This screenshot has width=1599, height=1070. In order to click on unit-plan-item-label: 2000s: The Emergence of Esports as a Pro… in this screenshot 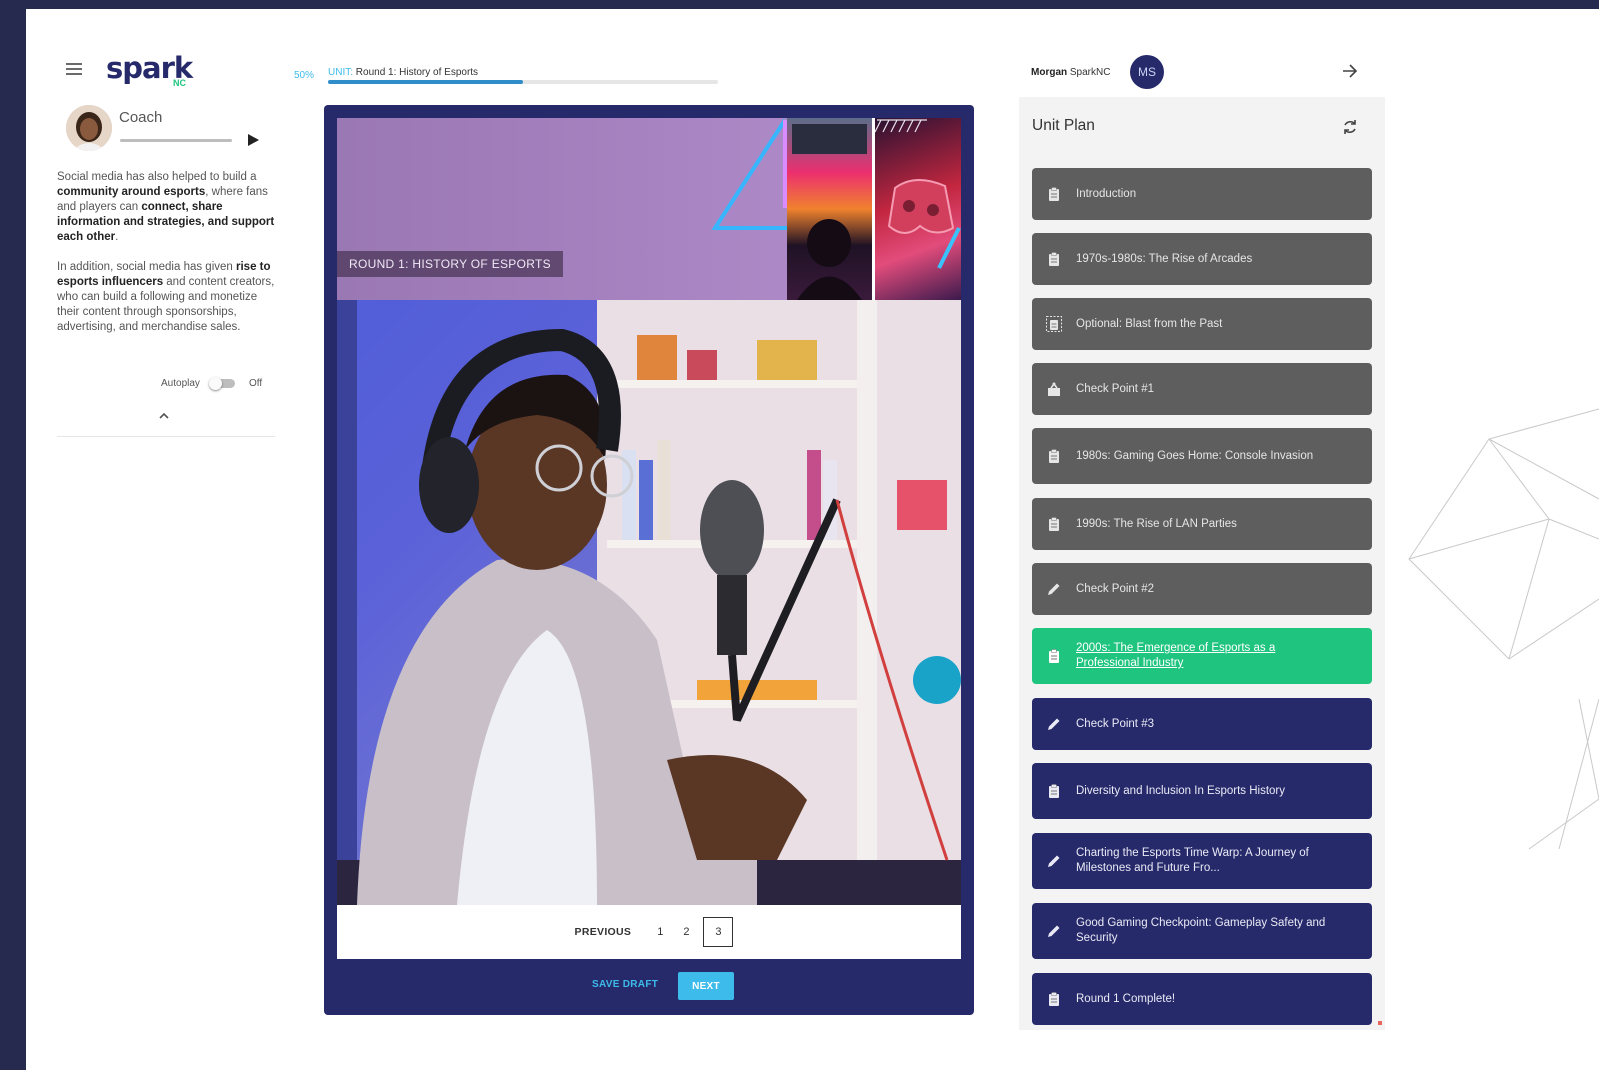, I will do `click(1176, 655)`.